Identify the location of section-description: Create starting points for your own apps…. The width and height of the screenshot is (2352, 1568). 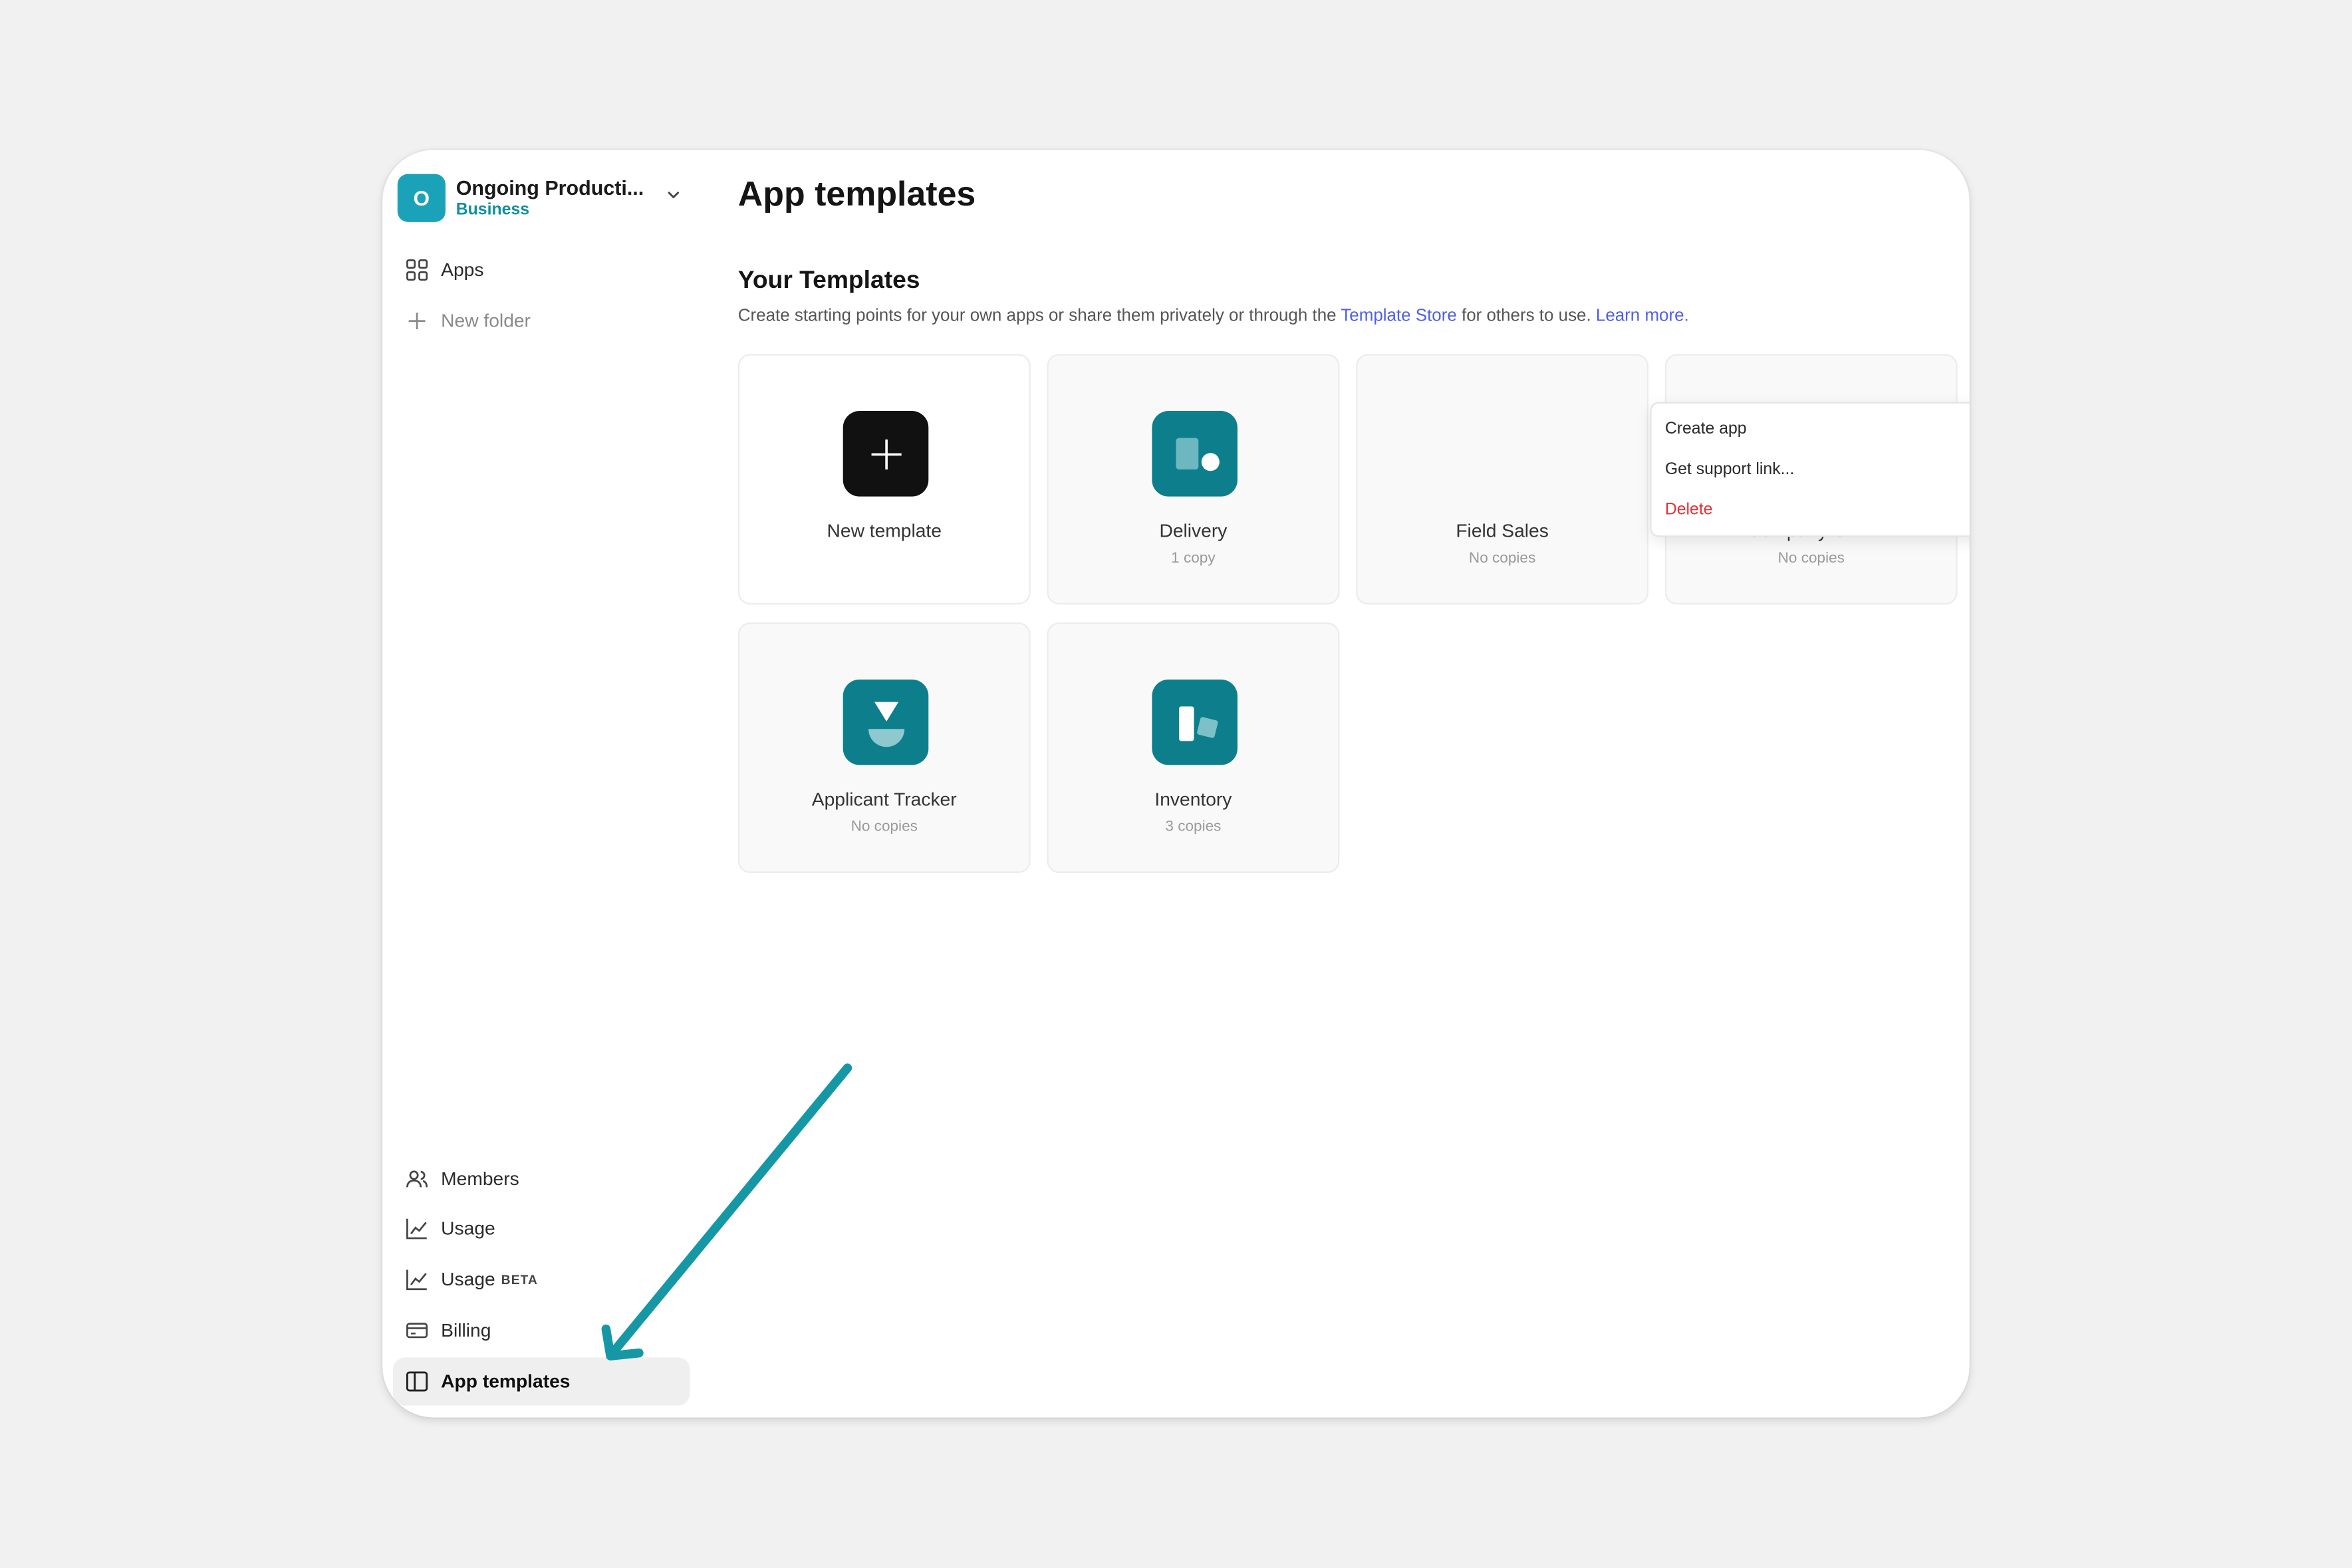
(1213, 316).